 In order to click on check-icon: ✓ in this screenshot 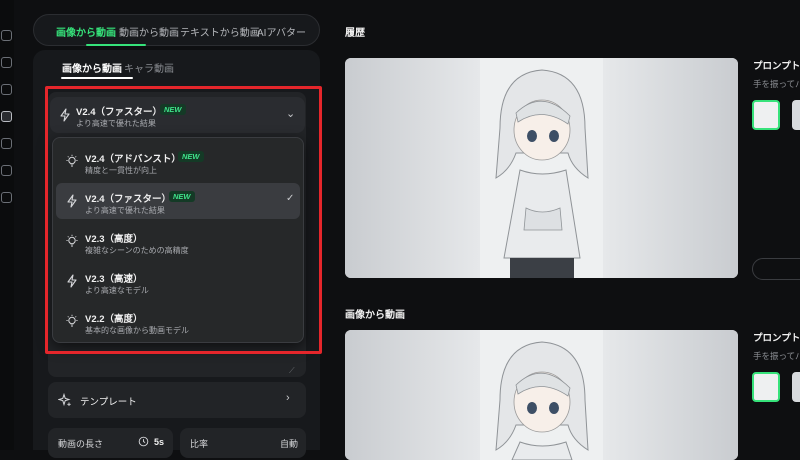, I will do `click(290, 198)`.